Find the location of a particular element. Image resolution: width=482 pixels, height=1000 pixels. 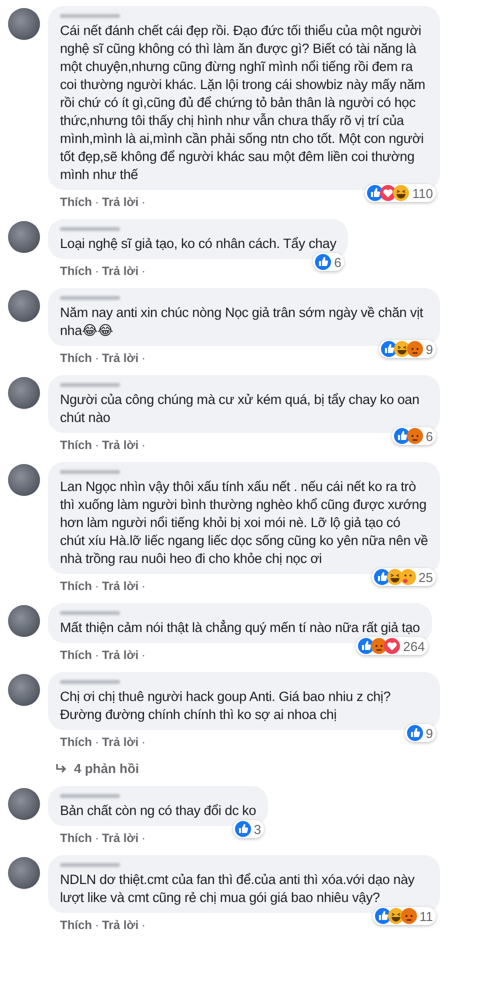

reaction-count: 3 is located at coordinates (258, 829).